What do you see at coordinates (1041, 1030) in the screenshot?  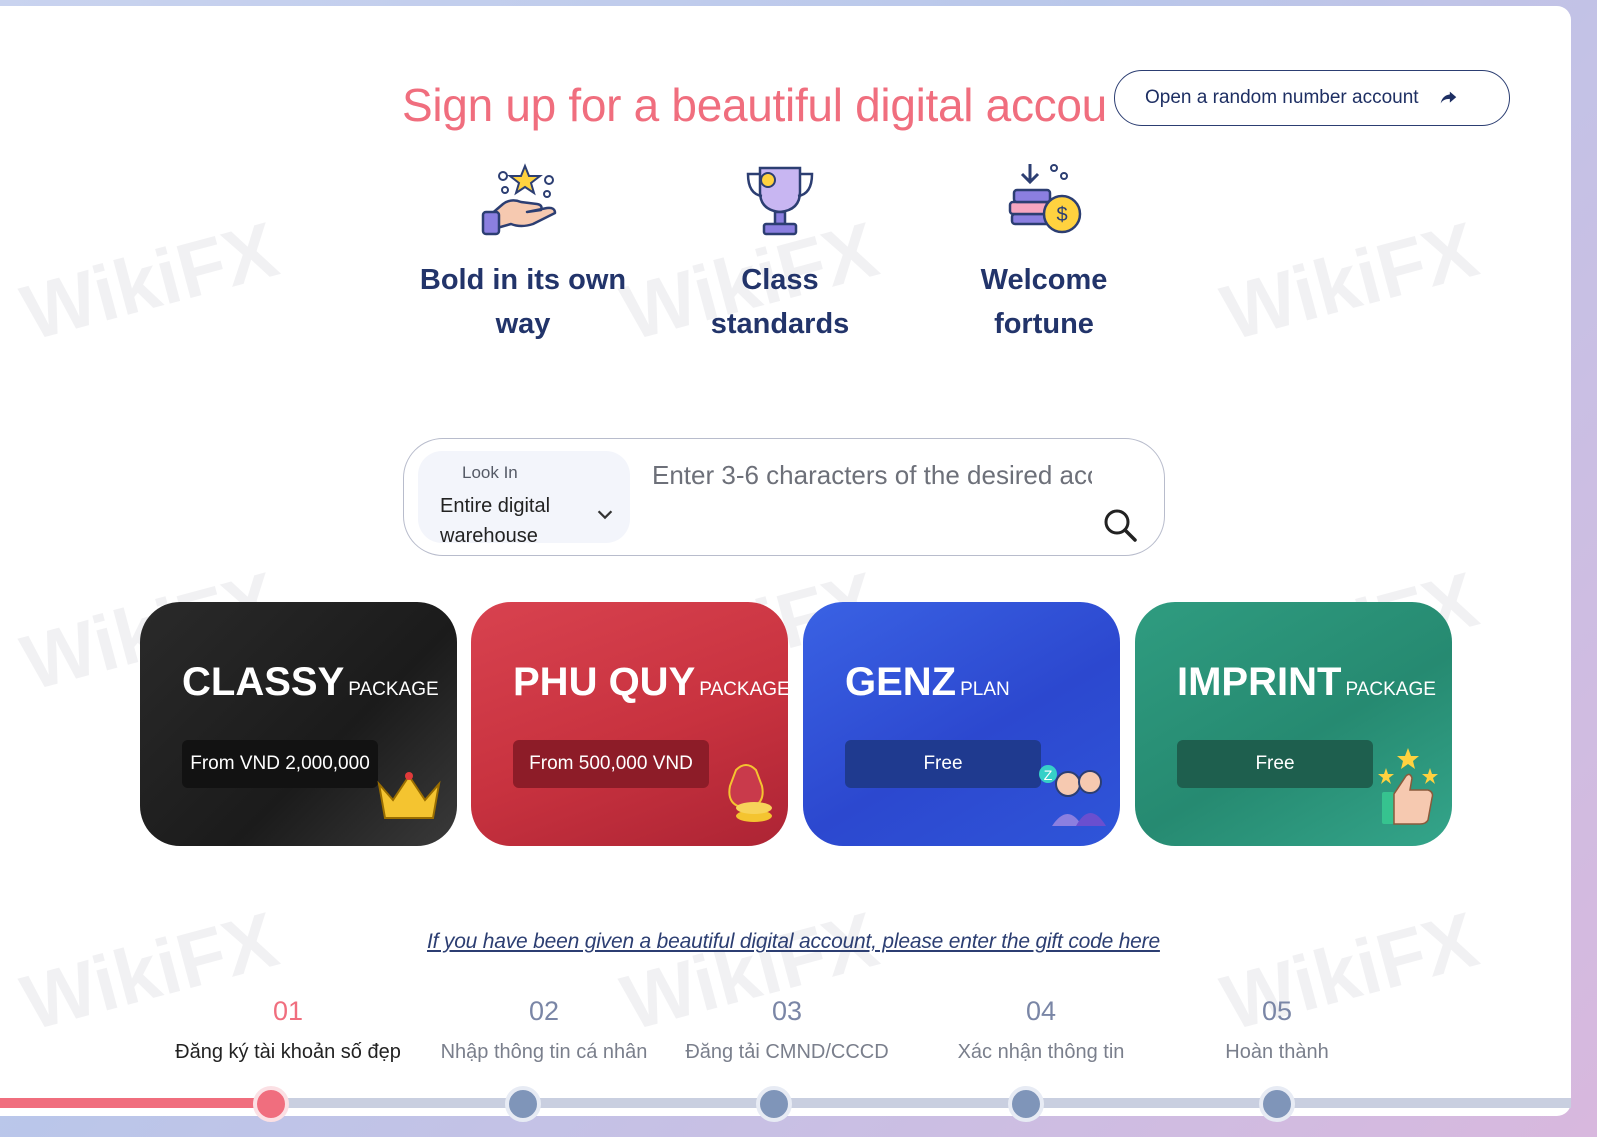 I see `step-4: 04 Xác nhận thông tin` at bounding box center [1041, 1030].